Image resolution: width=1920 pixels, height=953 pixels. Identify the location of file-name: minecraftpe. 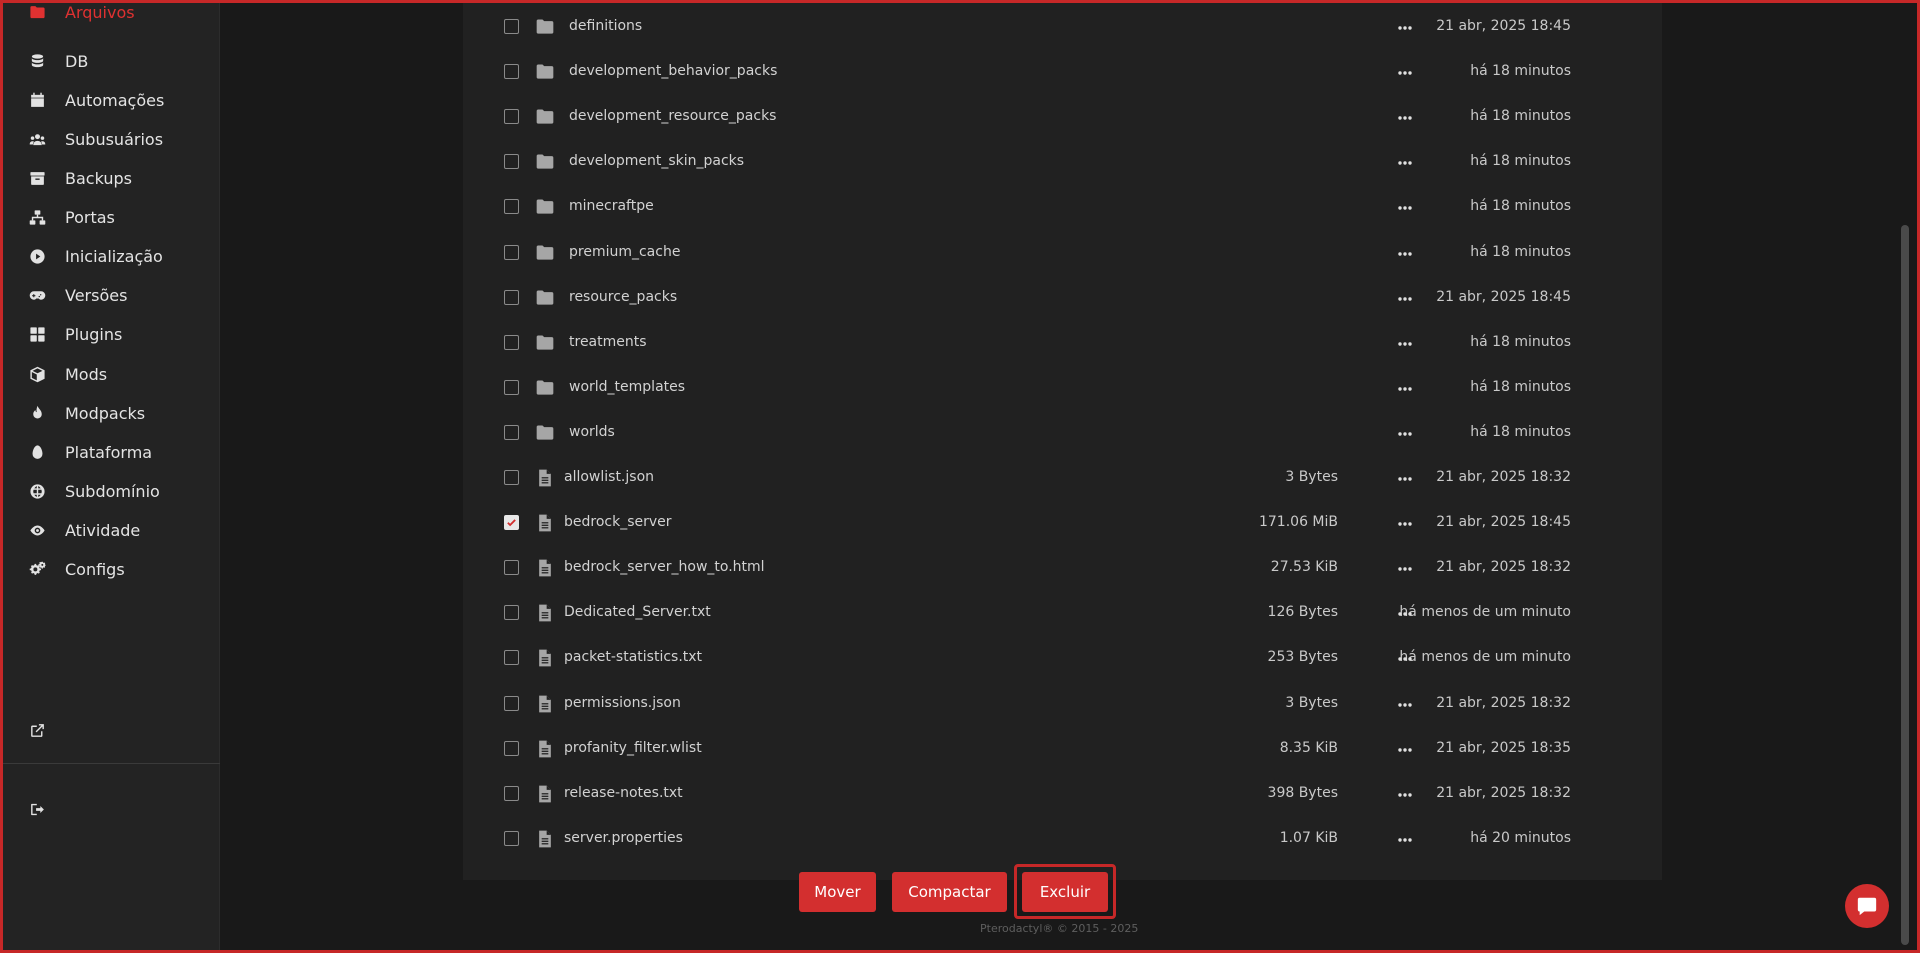
(611, 206).